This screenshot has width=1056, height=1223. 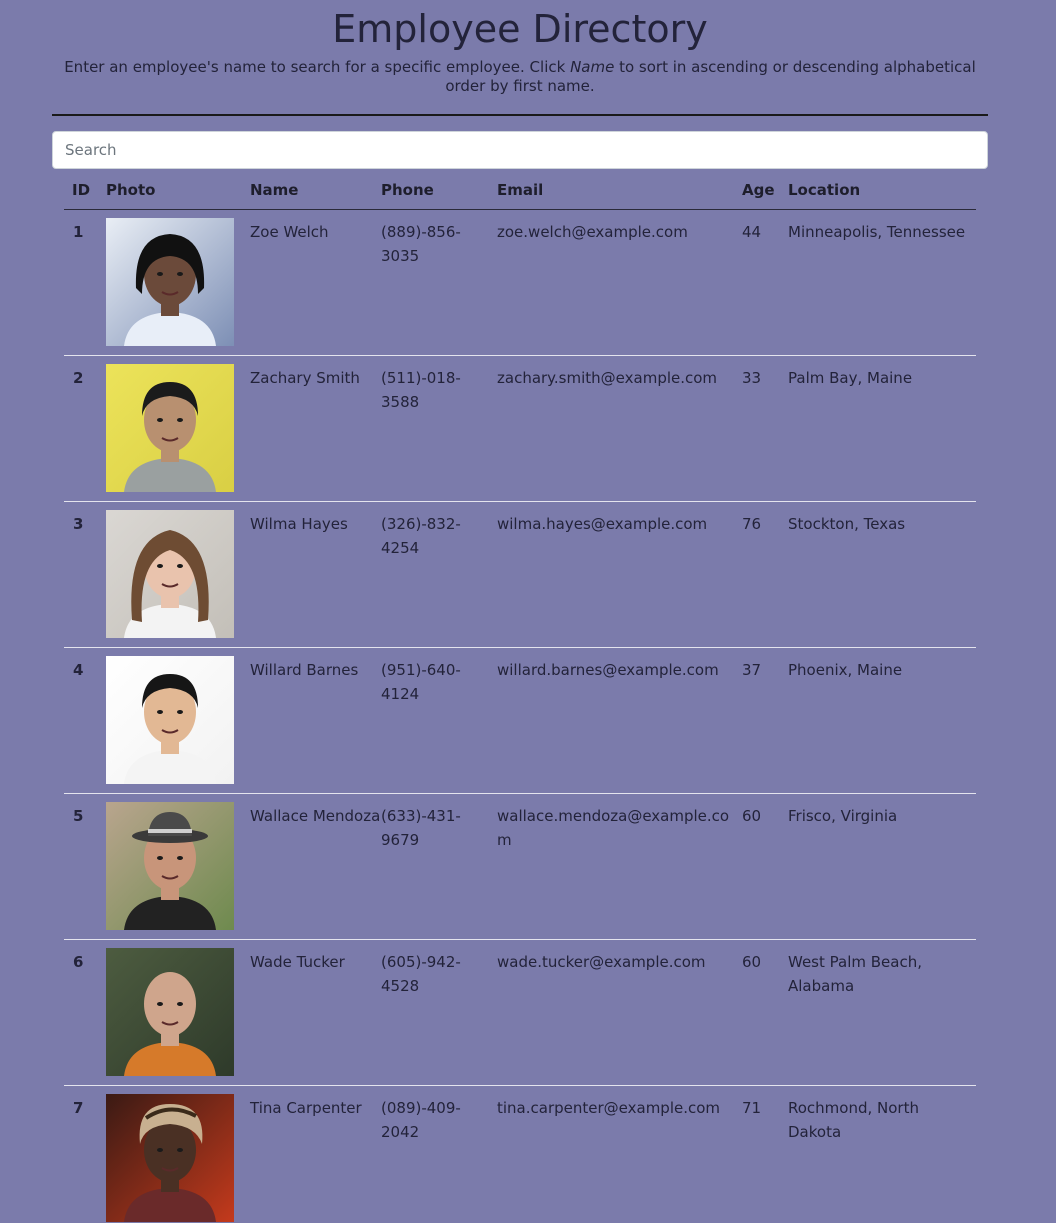 What do you see at coordinates (619, 720) in the screenshot?
I see `employee-email: willard.barnes@example.com` at bounding box center [619, 720].